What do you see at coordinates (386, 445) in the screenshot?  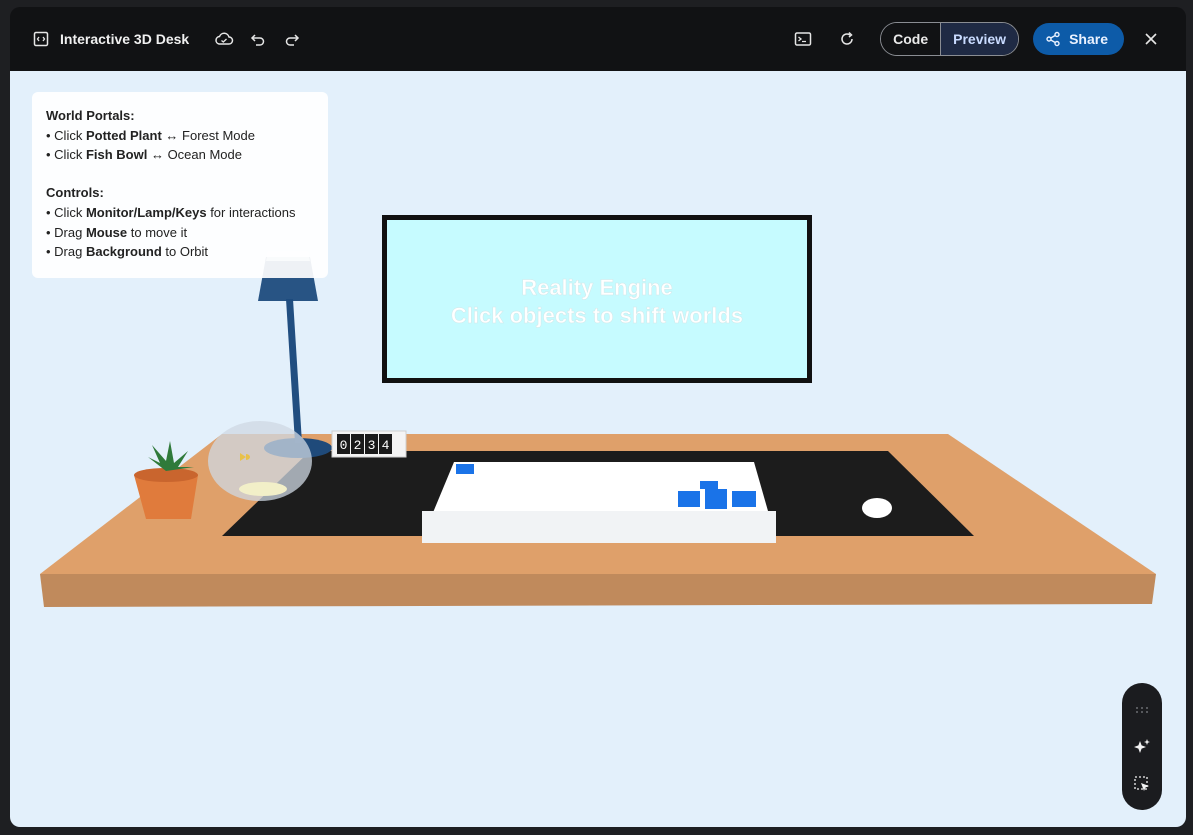 I see `counter-digit-4: 4` at bounding box center [386, 445].